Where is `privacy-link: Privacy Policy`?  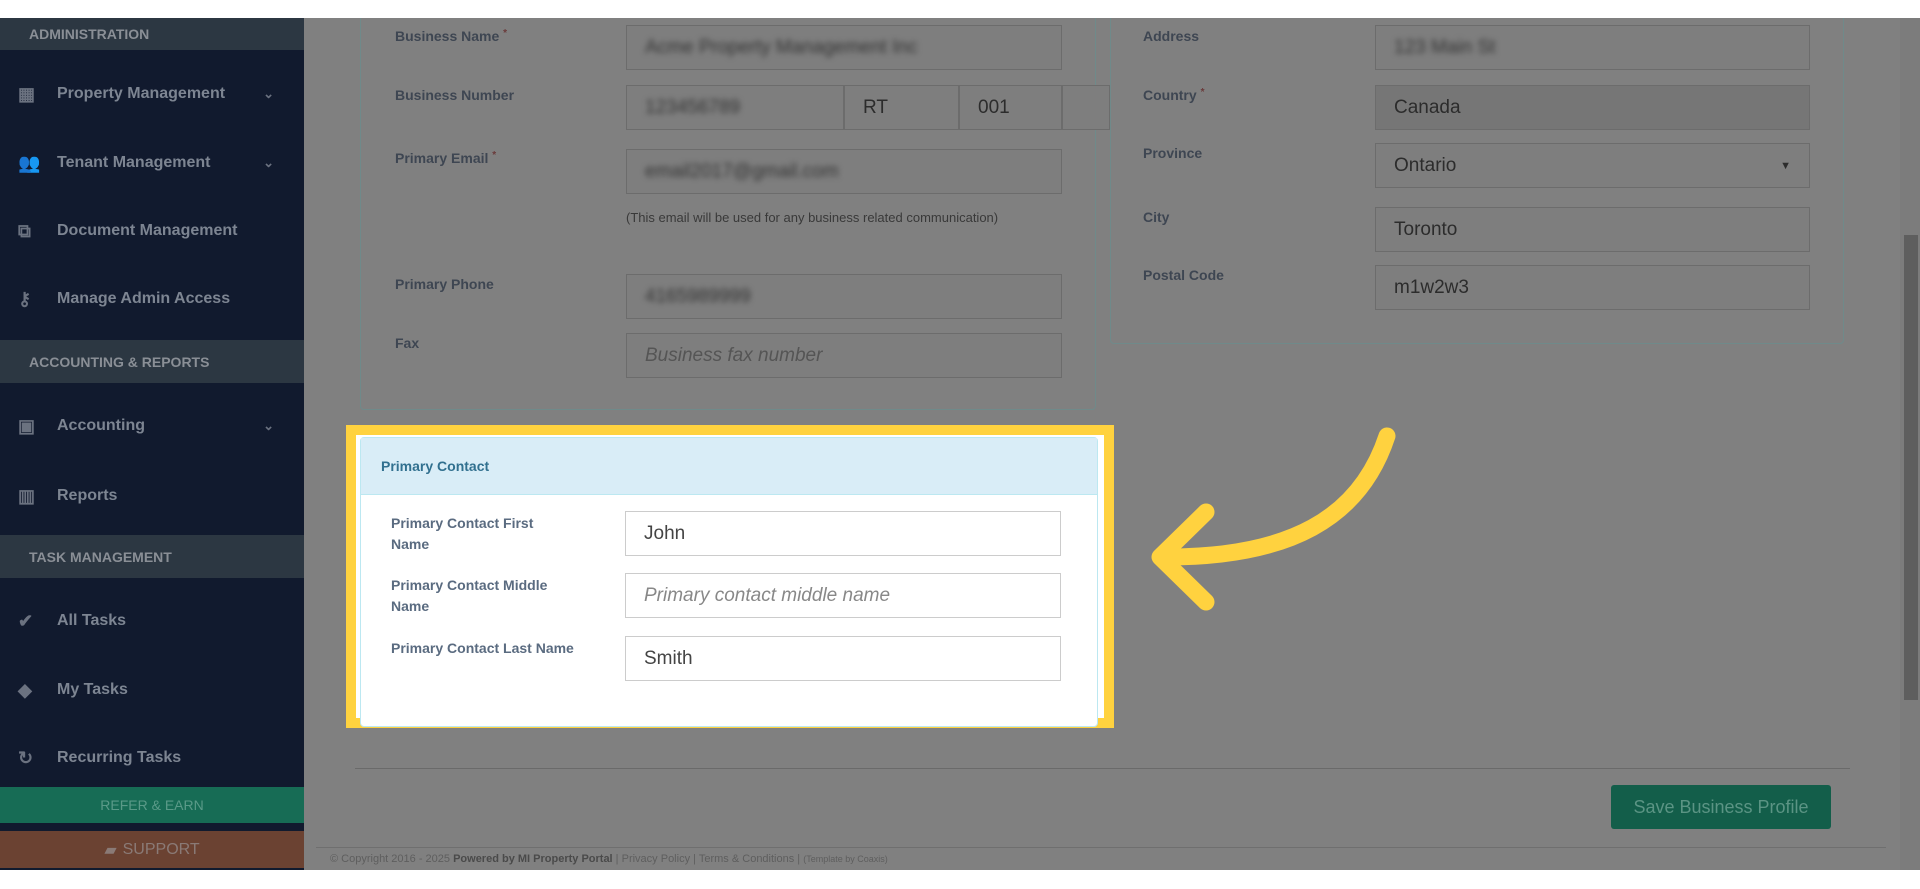
privacy-link: Privacy Policy is located at coordinates (656, 859).